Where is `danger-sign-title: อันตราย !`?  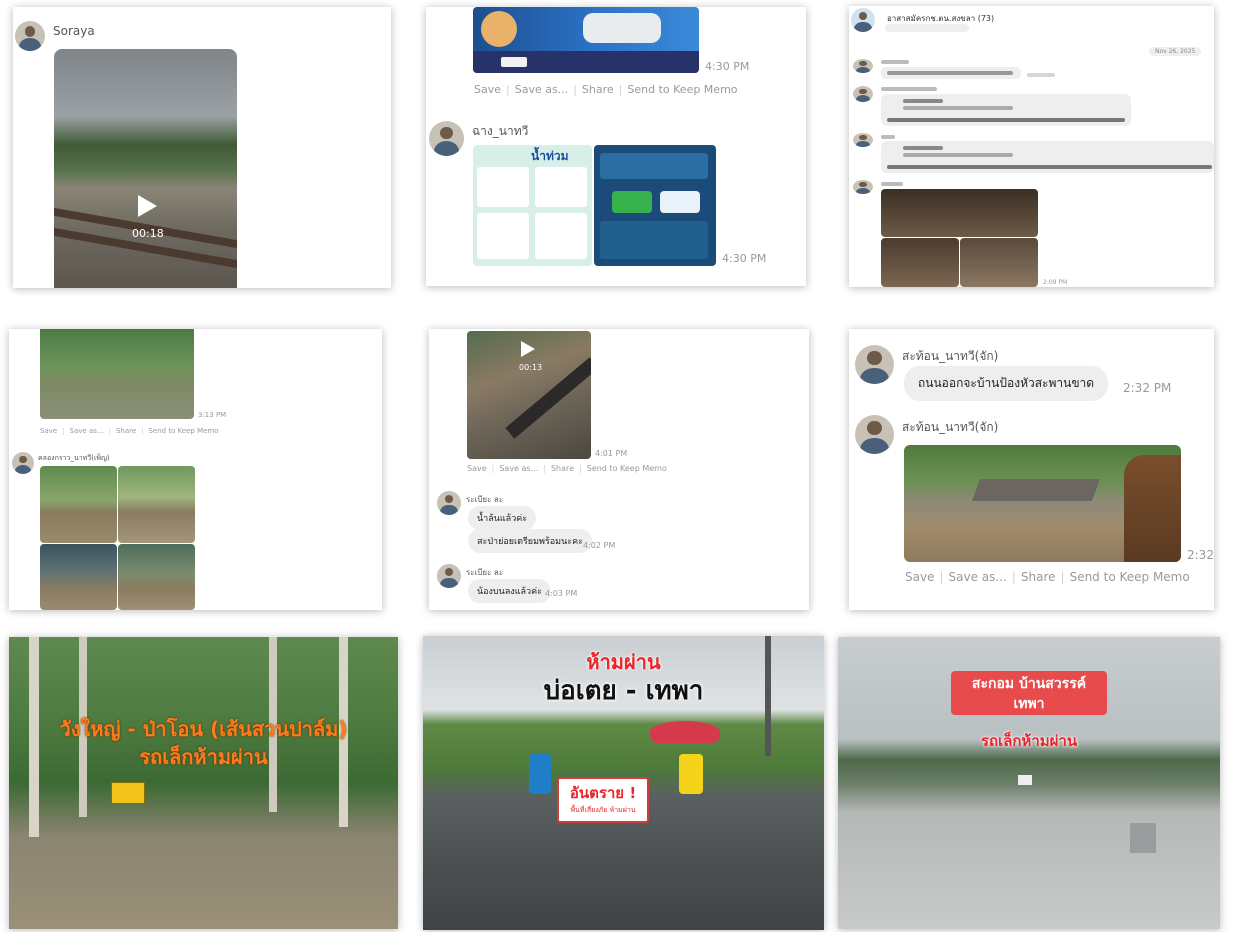
danger-sign-title: อันตราย ! is located at coordinates (603, 793).